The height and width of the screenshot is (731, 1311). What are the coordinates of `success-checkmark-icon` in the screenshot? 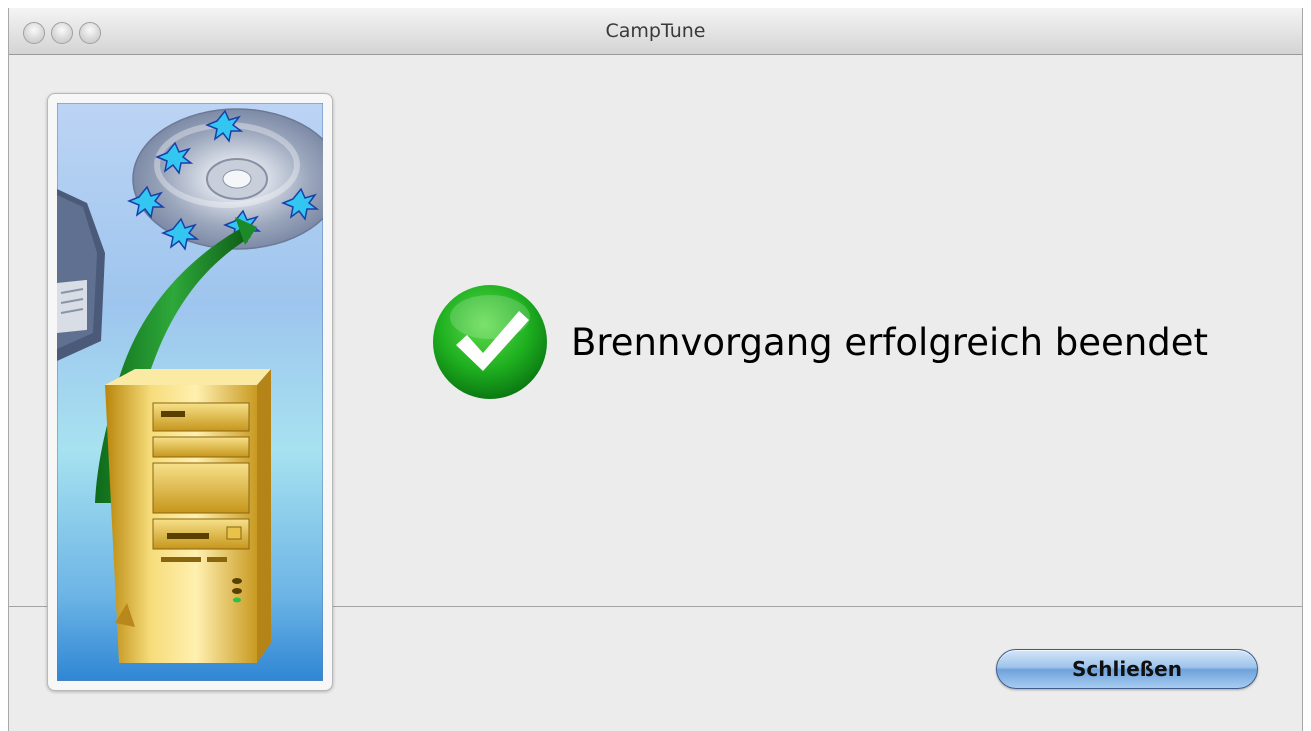 It's located at (490, 342).